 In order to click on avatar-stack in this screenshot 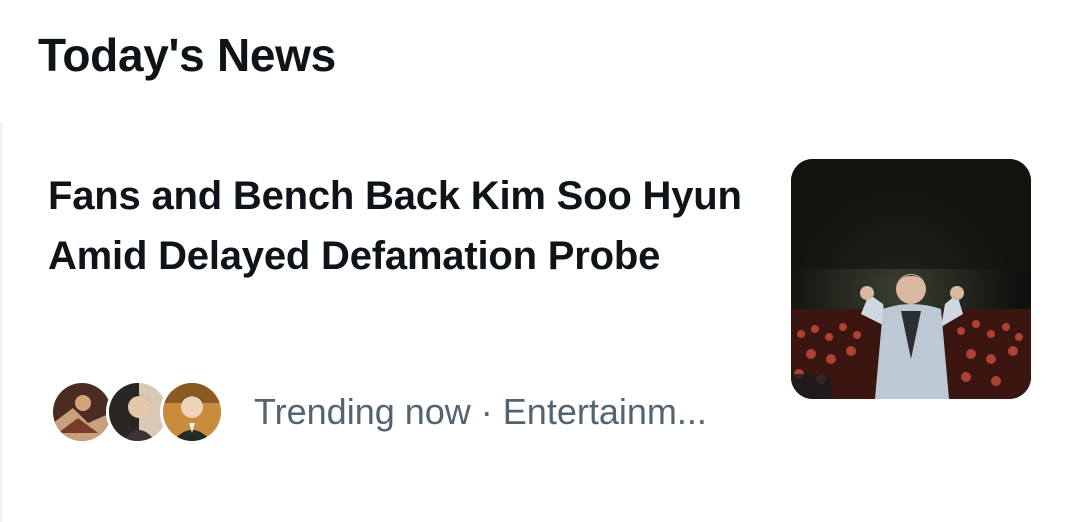, I will do `click(138, 412)`.